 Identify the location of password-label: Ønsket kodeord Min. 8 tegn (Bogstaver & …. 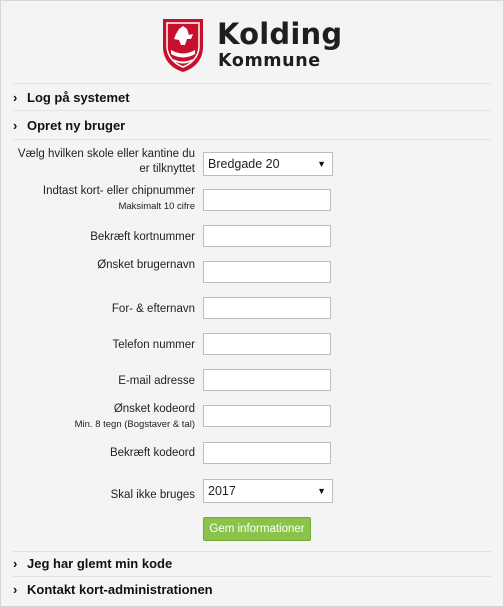
(102, 417).